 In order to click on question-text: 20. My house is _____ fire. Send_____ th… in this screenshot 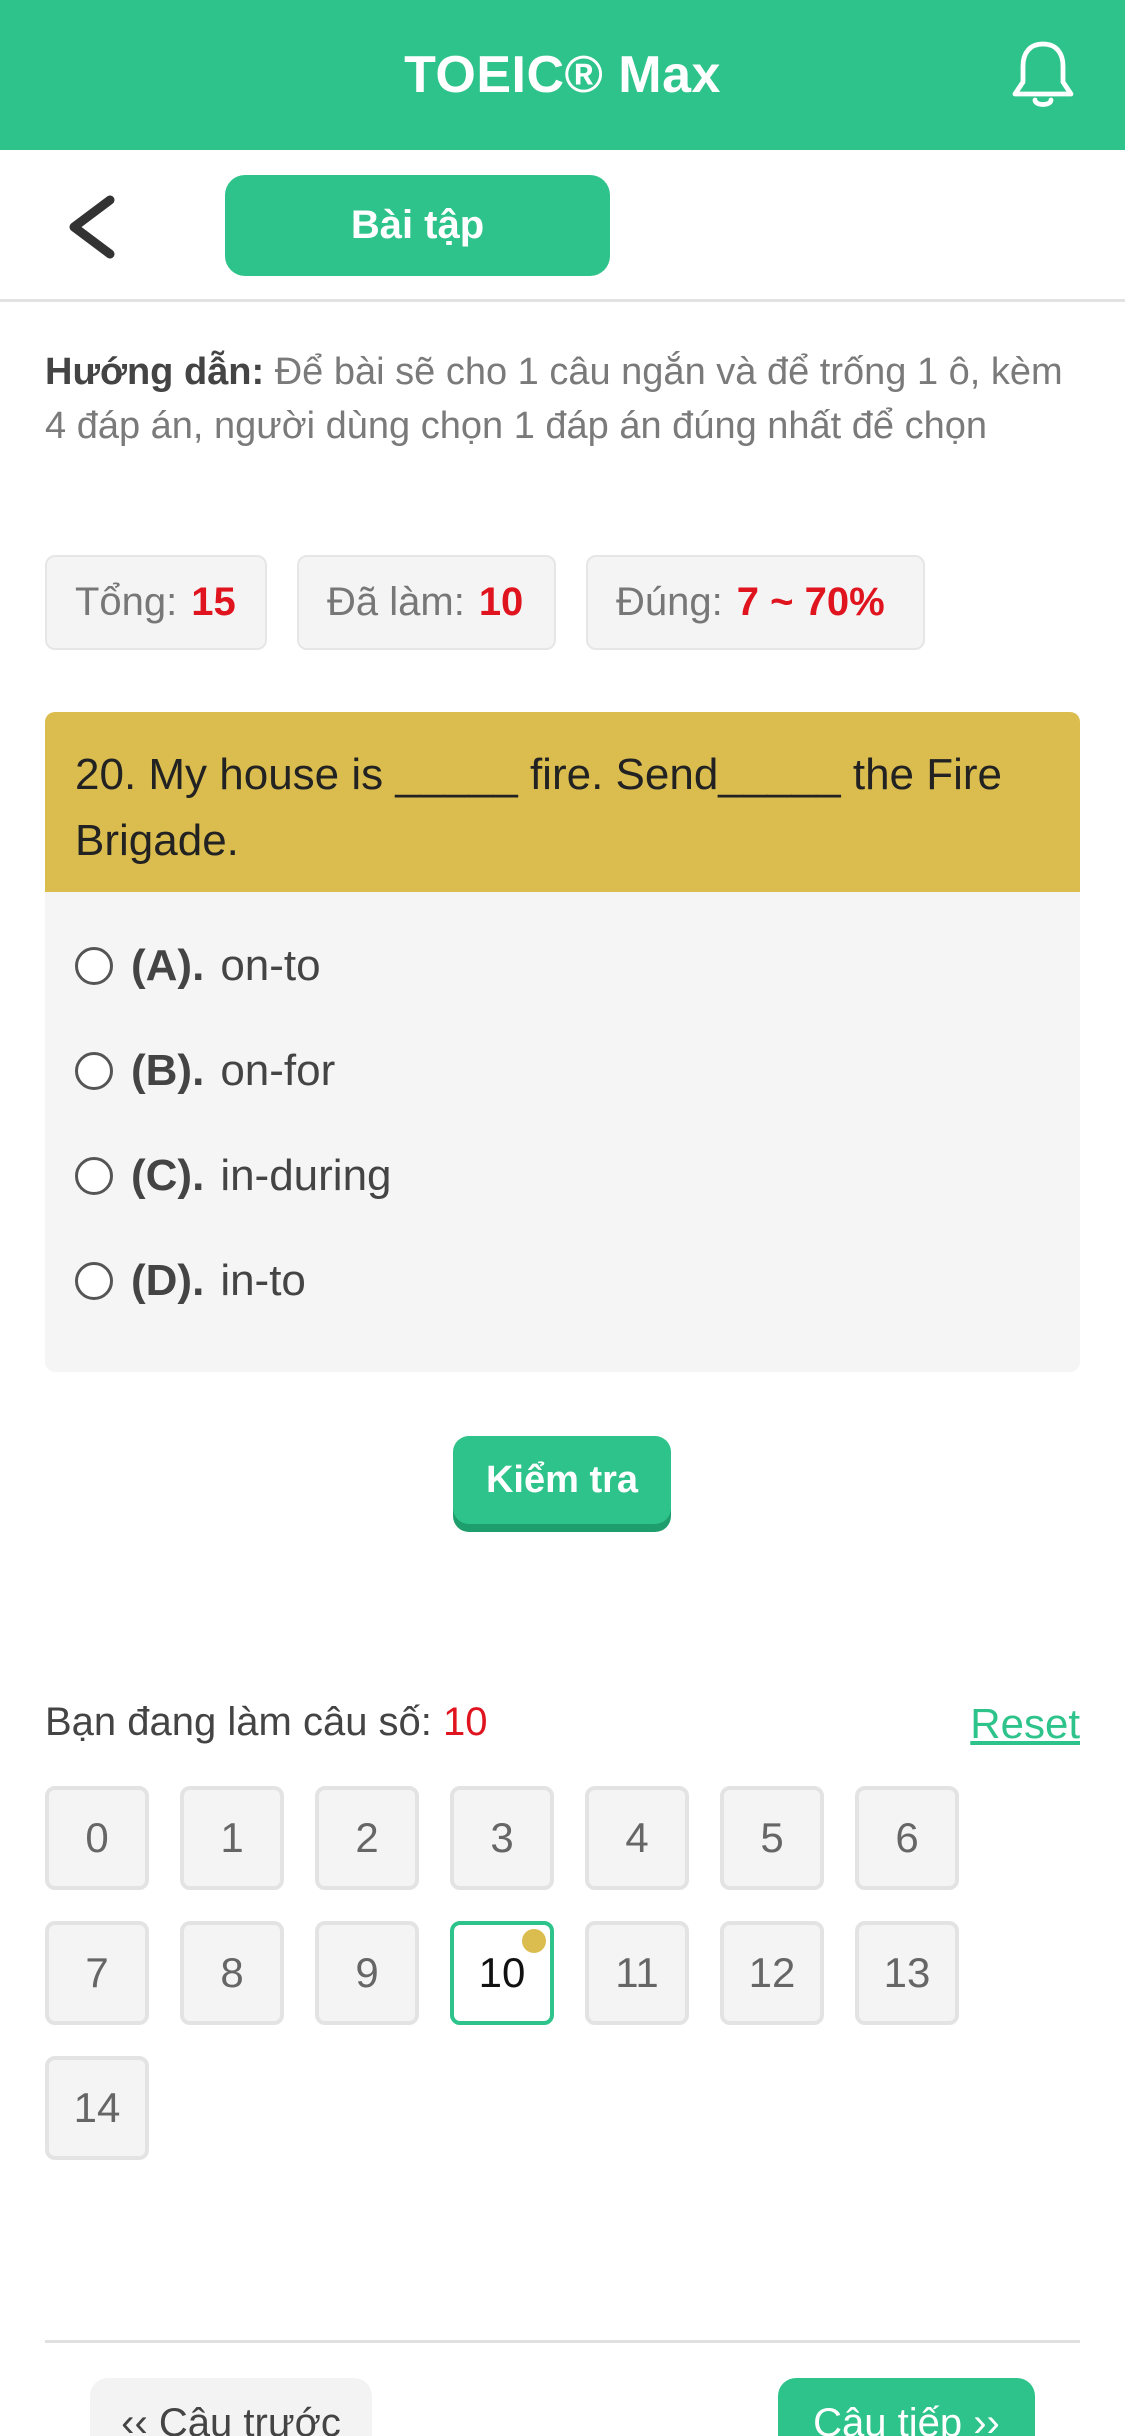, I will do `click(562, 802)`.